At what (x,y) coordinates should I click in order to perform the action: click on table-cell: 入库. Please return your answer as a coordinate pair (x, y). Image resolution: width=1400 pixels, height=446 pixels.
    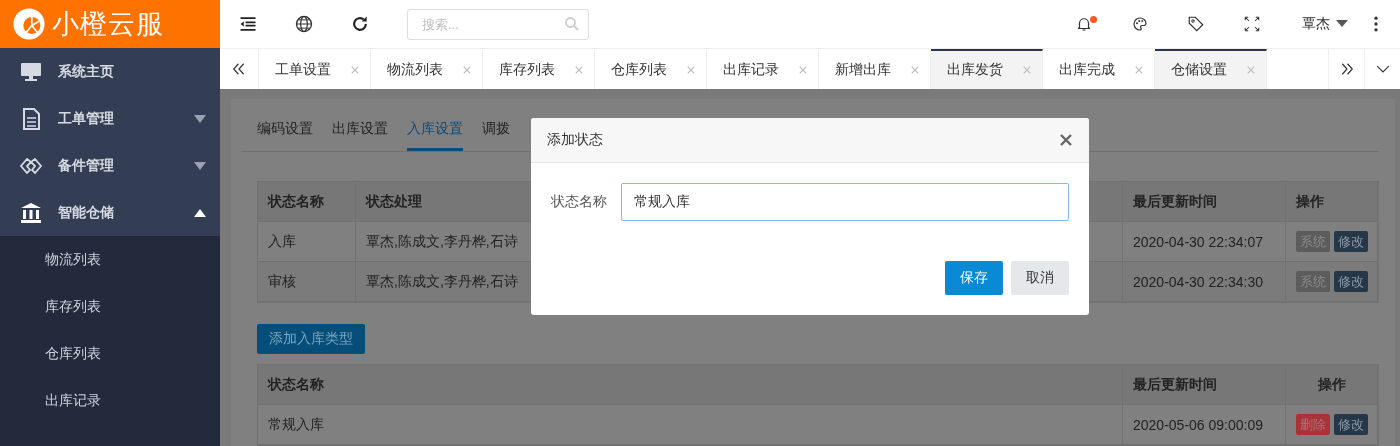
    Looking at the image, I should click on (307, 242).